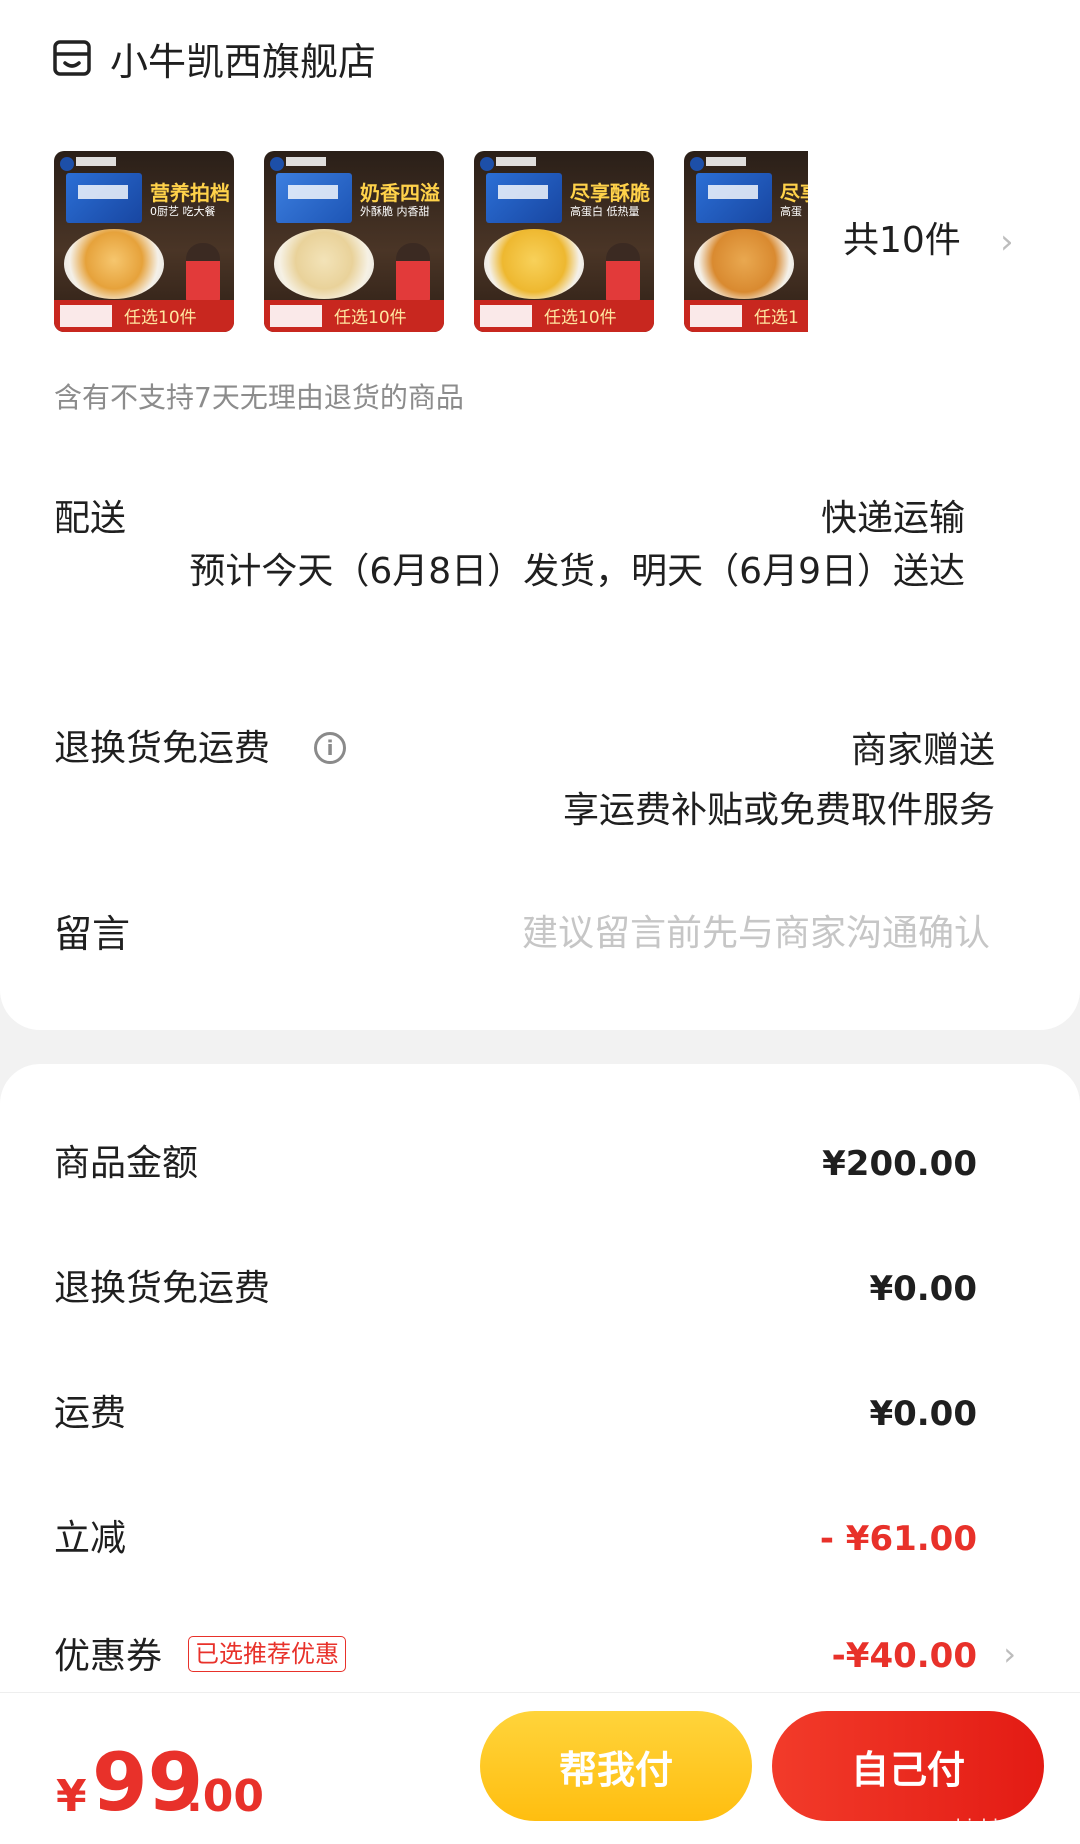  Describe the element at coordinates (577, 571) in the screenshot. I see `delivery-eta: 预计今天（6月8日）发货，明天（6月9日）送达` at that location.